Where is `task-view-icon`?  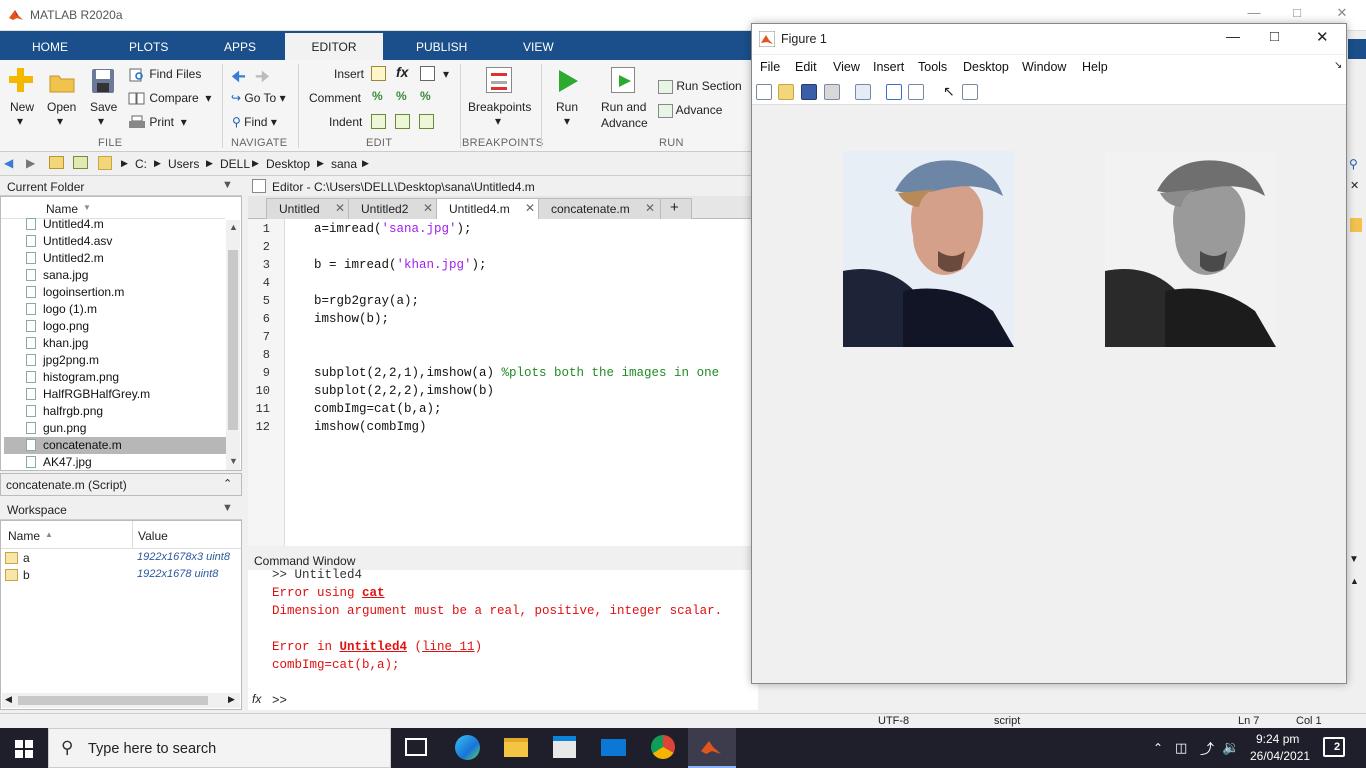
task-view-icon is located at coordinates (416, 747).